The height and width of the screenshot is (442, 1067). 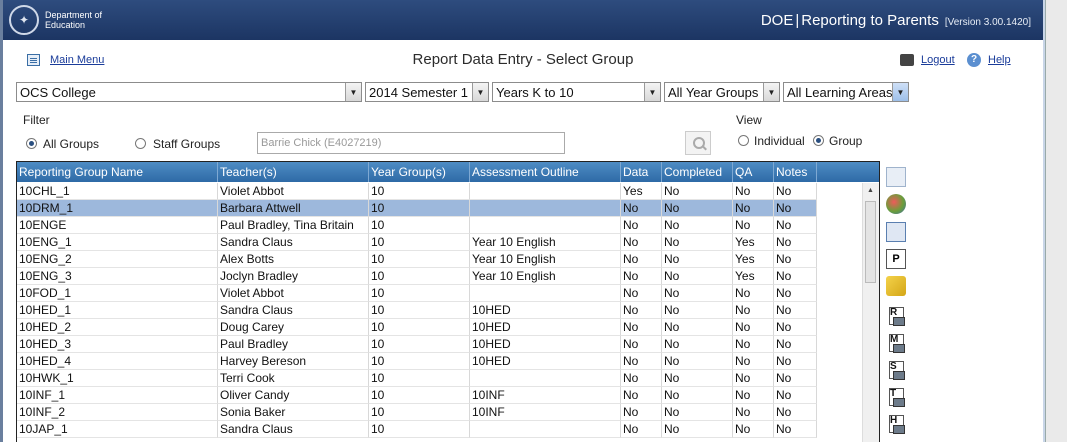 I want to click on print-report-icon: S, so click(x=896, y=371).